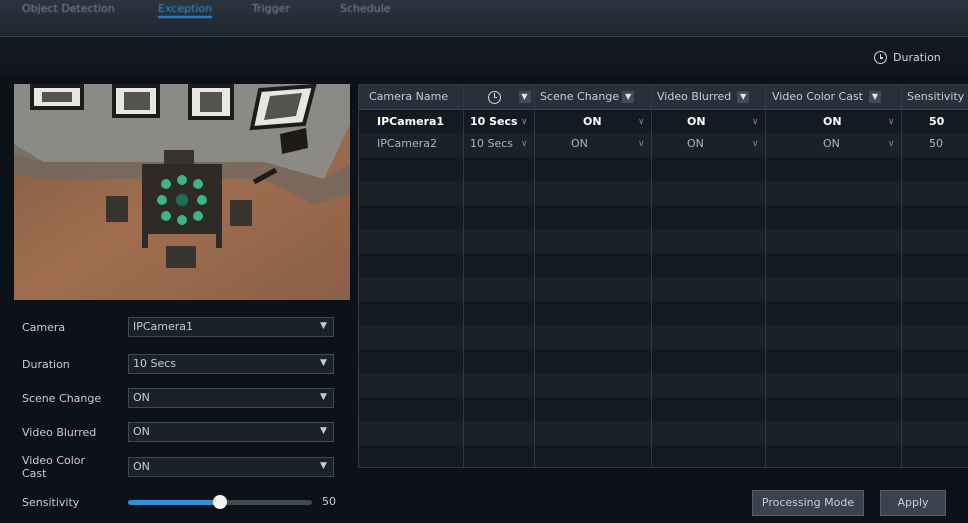  Describe the element at coordinates (155, 363) in the screenshot. I see `duration-select-value: 10 Secs` at that location.